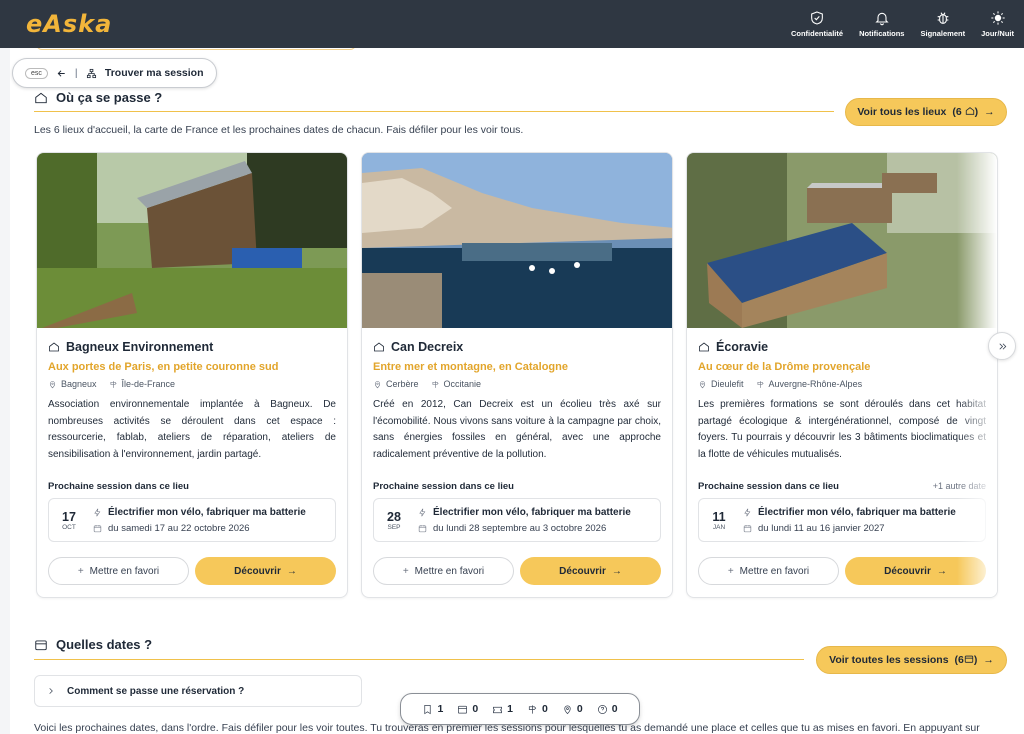  Describe the element at coordinates (520, 528) in the screenshot. I see `session-range: du lundi 28 septembre au 3 octobre 2026` at that location.